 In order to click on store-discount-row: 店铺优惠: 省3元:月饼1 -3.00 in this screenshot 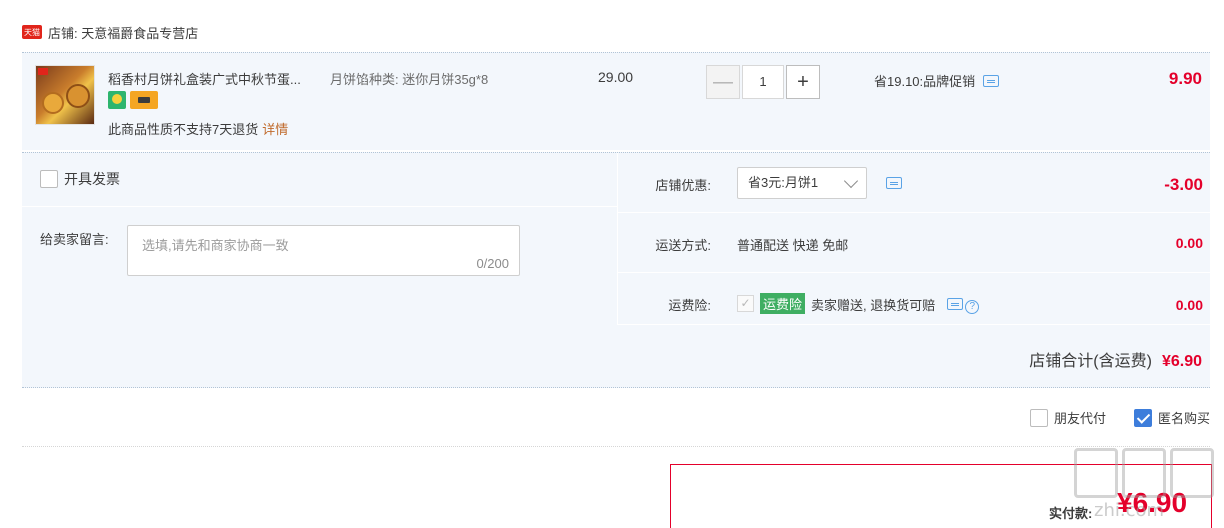, I will do `click(914, 183)`.